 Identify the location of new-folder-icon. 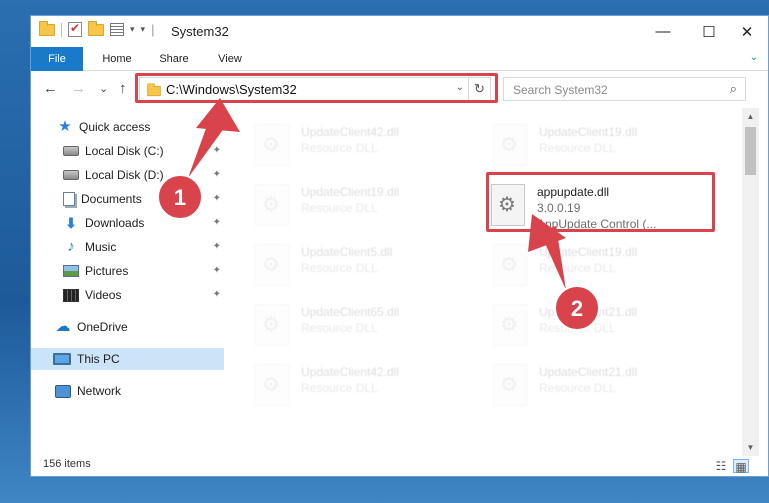
(96, 28).